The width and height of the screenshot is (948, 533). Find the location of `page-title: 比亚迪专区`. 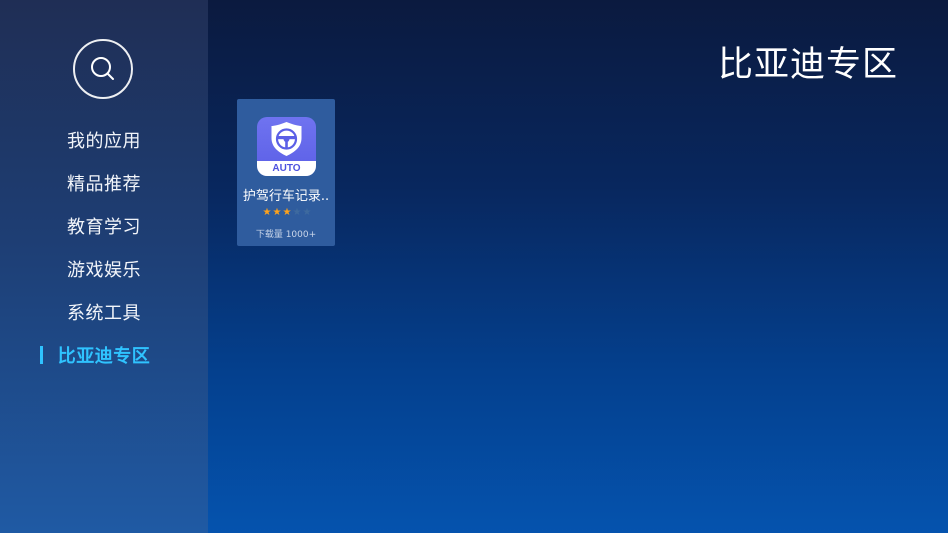

page-title: 比亚迪专区 is located at coordinates (807, 65).